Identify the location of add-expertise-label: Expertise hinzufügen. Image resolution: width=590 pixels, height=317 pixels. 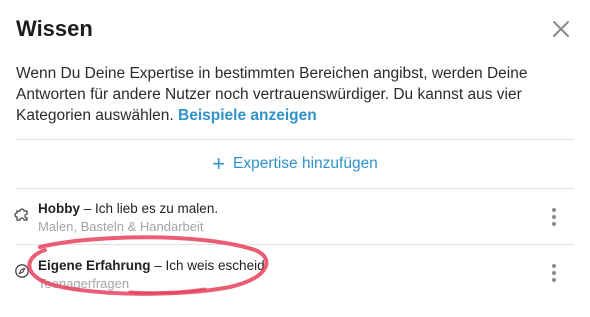
(305, 163).